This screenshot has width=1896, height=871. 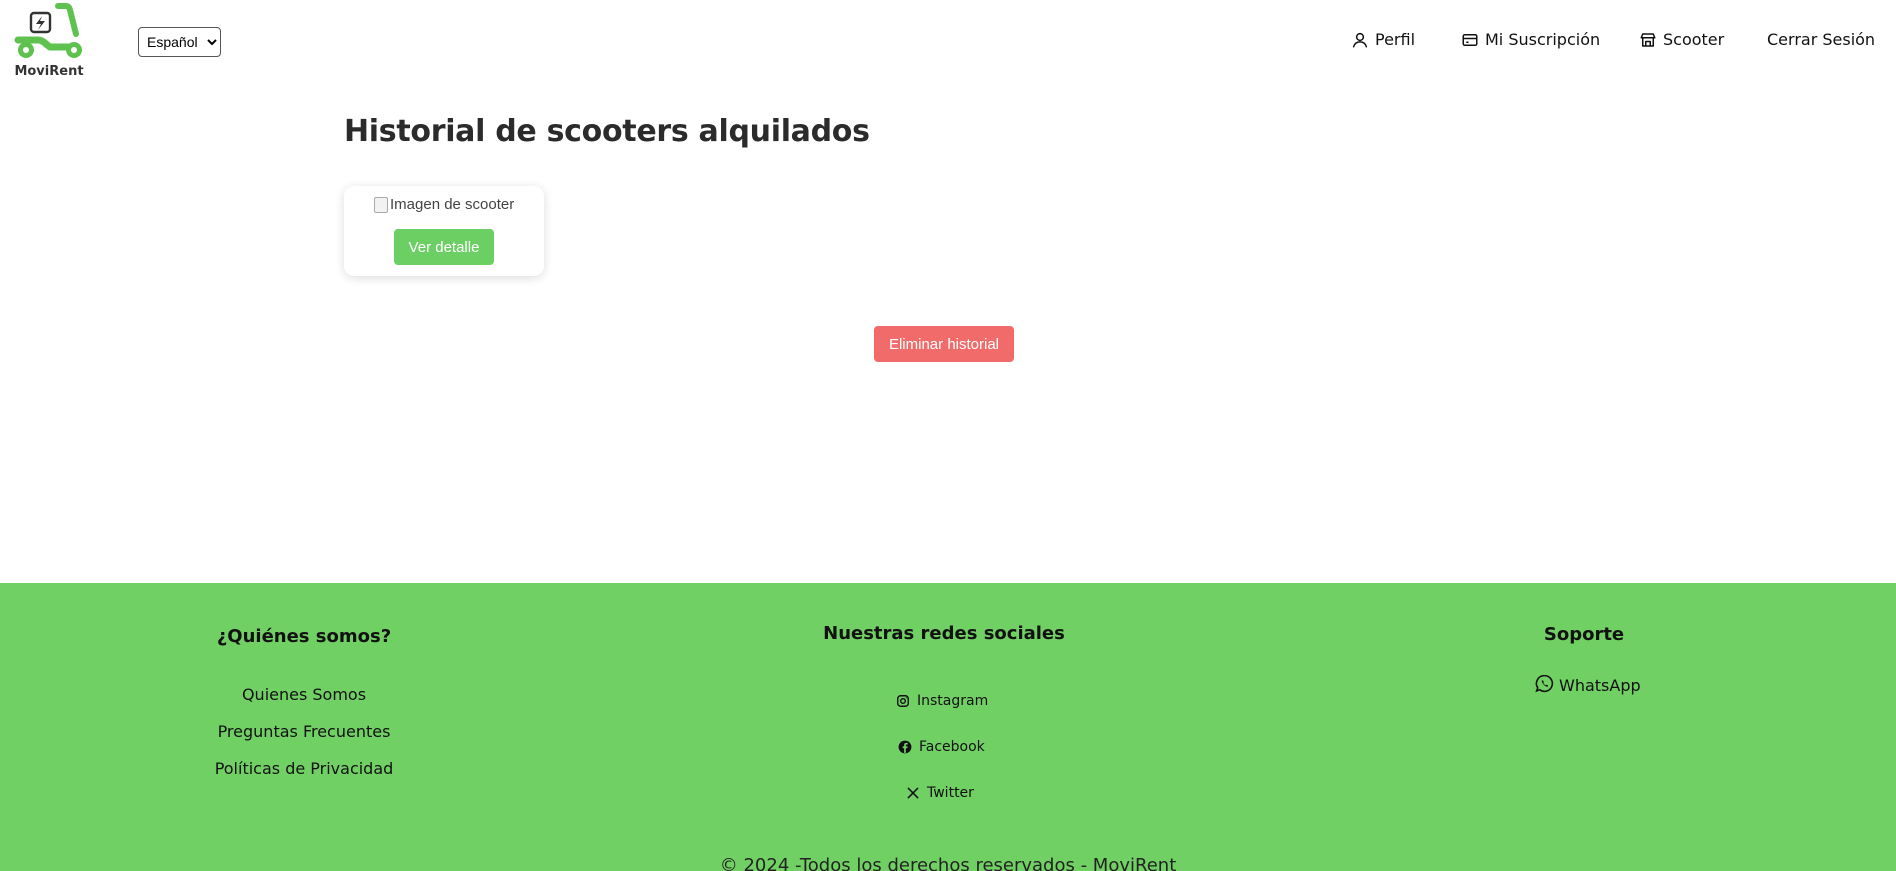 I want to click on instagram-icon, so click(x=903, y=701).